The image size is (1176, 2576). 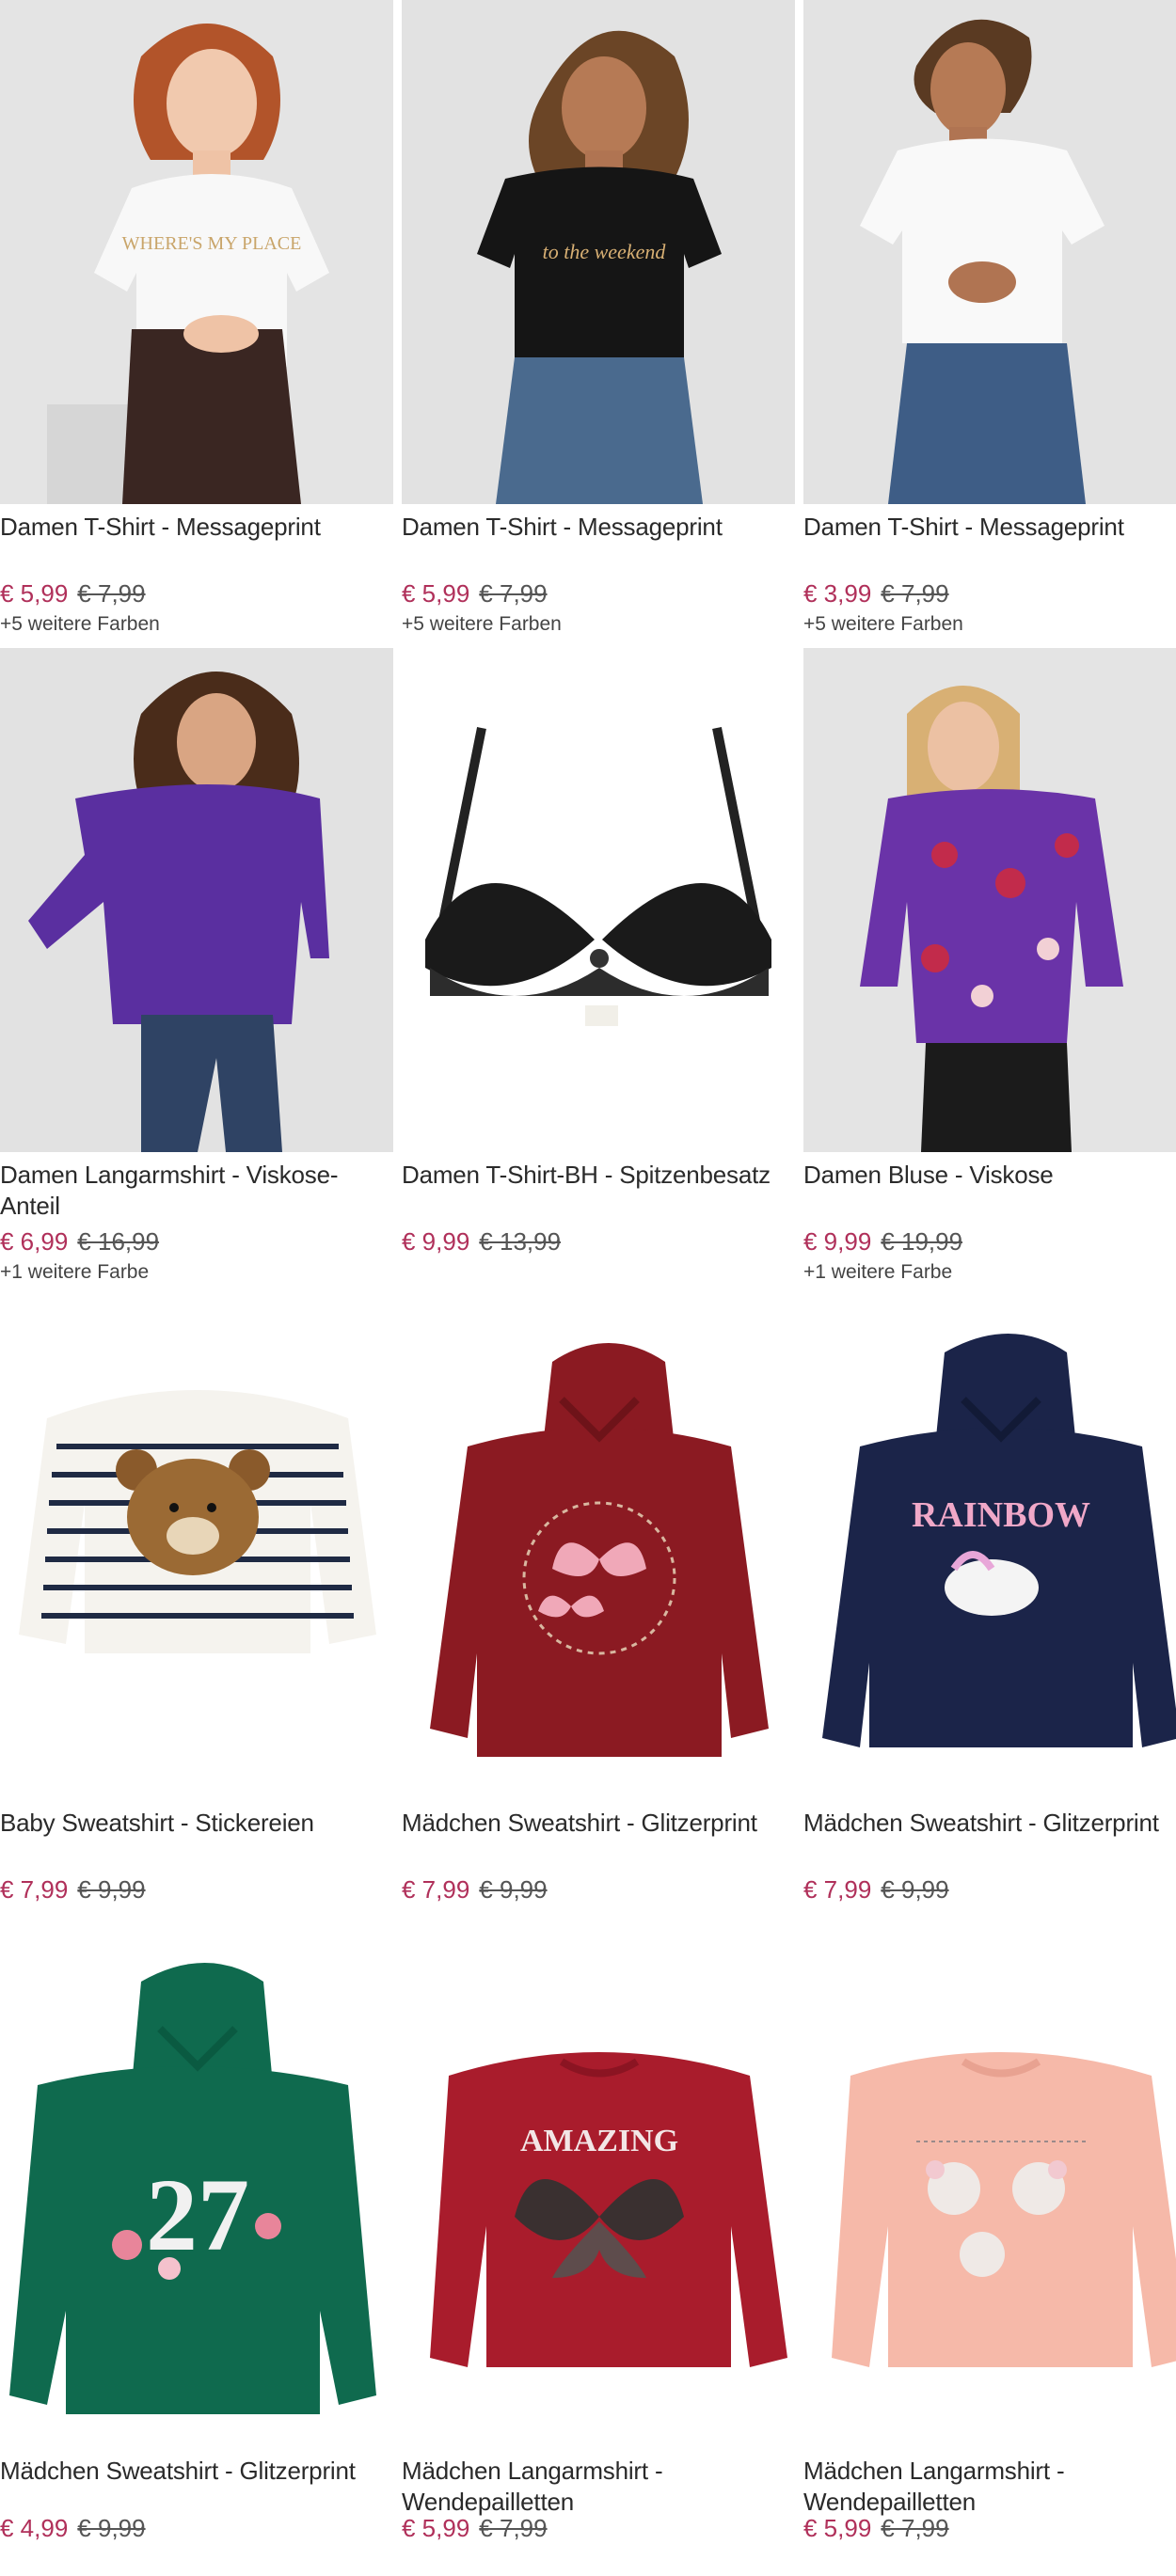 What do you see at coordinates (118, 1241) in the screenshot?
I see `old-price: € 16,99` at bounding box center [118, 1241].